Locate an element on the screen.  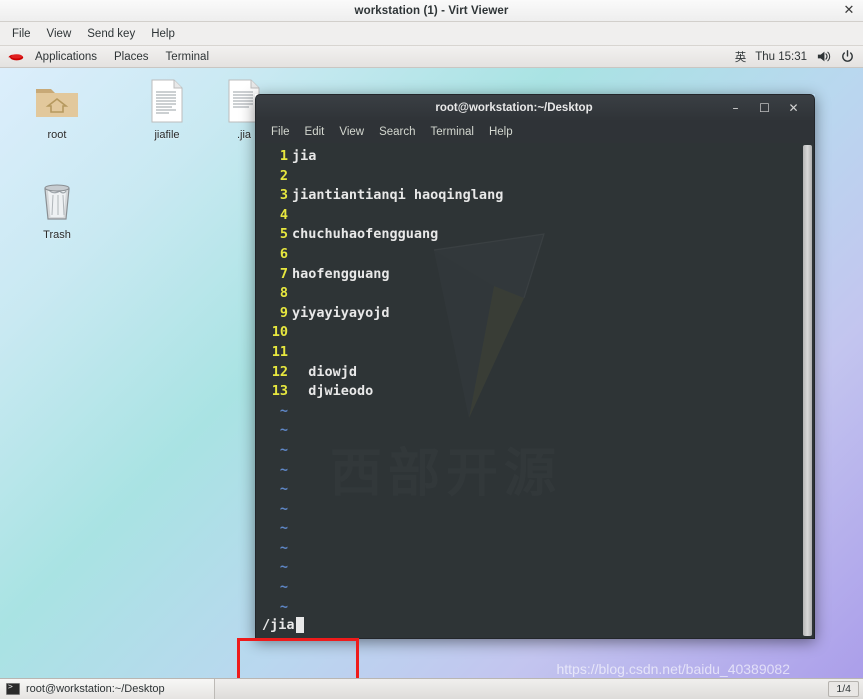
gnome-top-panel: Applications Places Terminal 英 Thu 15:31 is located at coordinates (431, 57).